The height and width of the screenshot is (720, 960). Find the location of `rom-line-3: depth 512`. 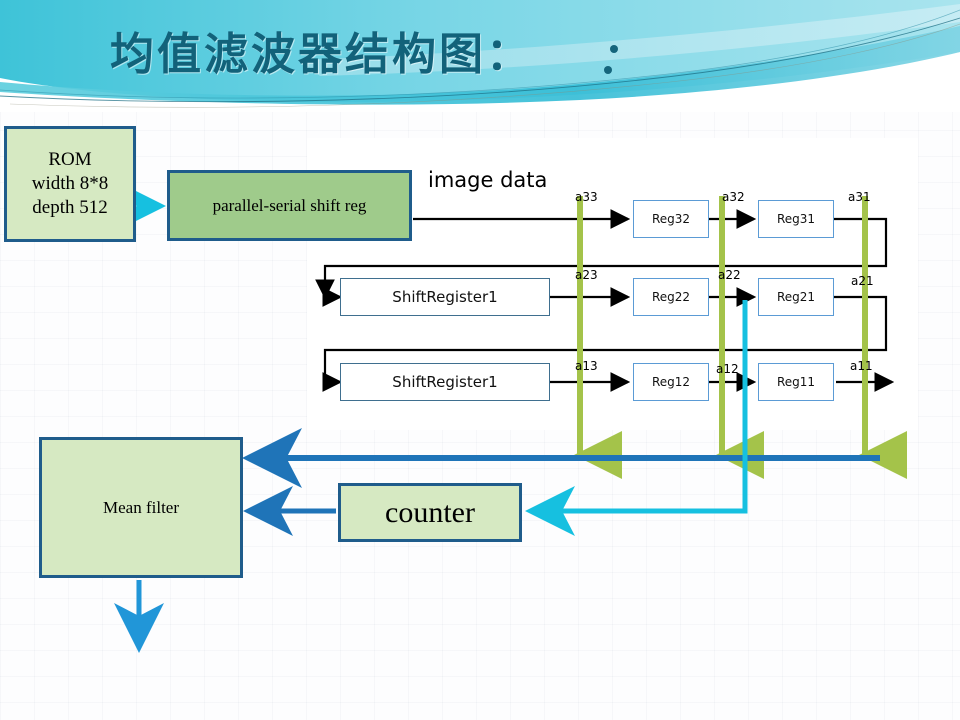

rom-line-3: depth 512 is located at coordinates (70, 208).